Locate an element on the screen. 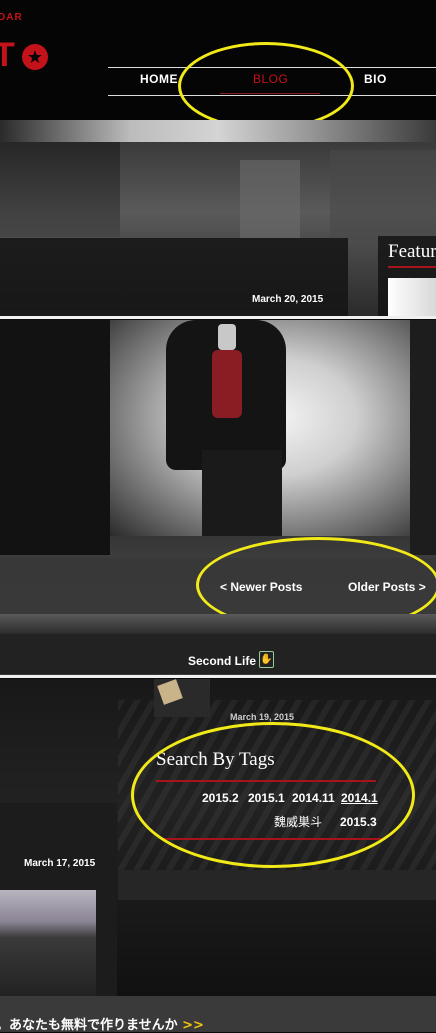 This screenshot has height=1033, width=436. hand-icon: ✋ is located at coordinates (266, 659).